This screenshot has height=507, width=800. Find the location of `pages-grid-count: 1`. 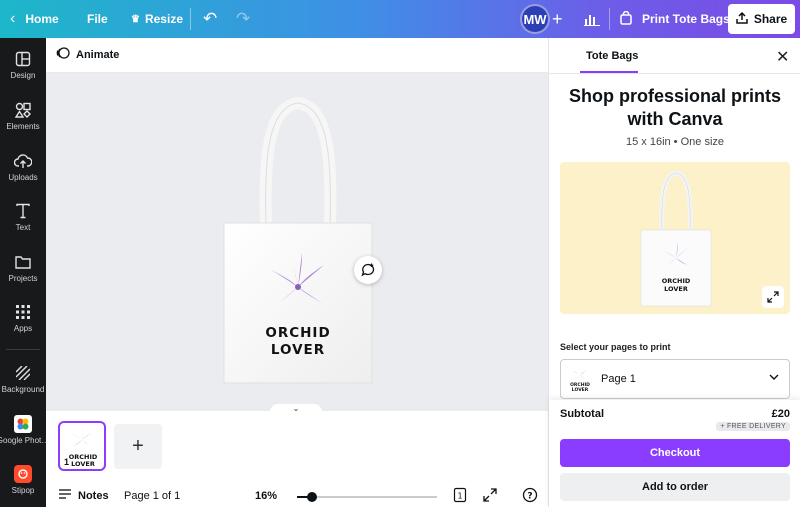

pages-grid-count: 1 is located at coordinates (459, 496).